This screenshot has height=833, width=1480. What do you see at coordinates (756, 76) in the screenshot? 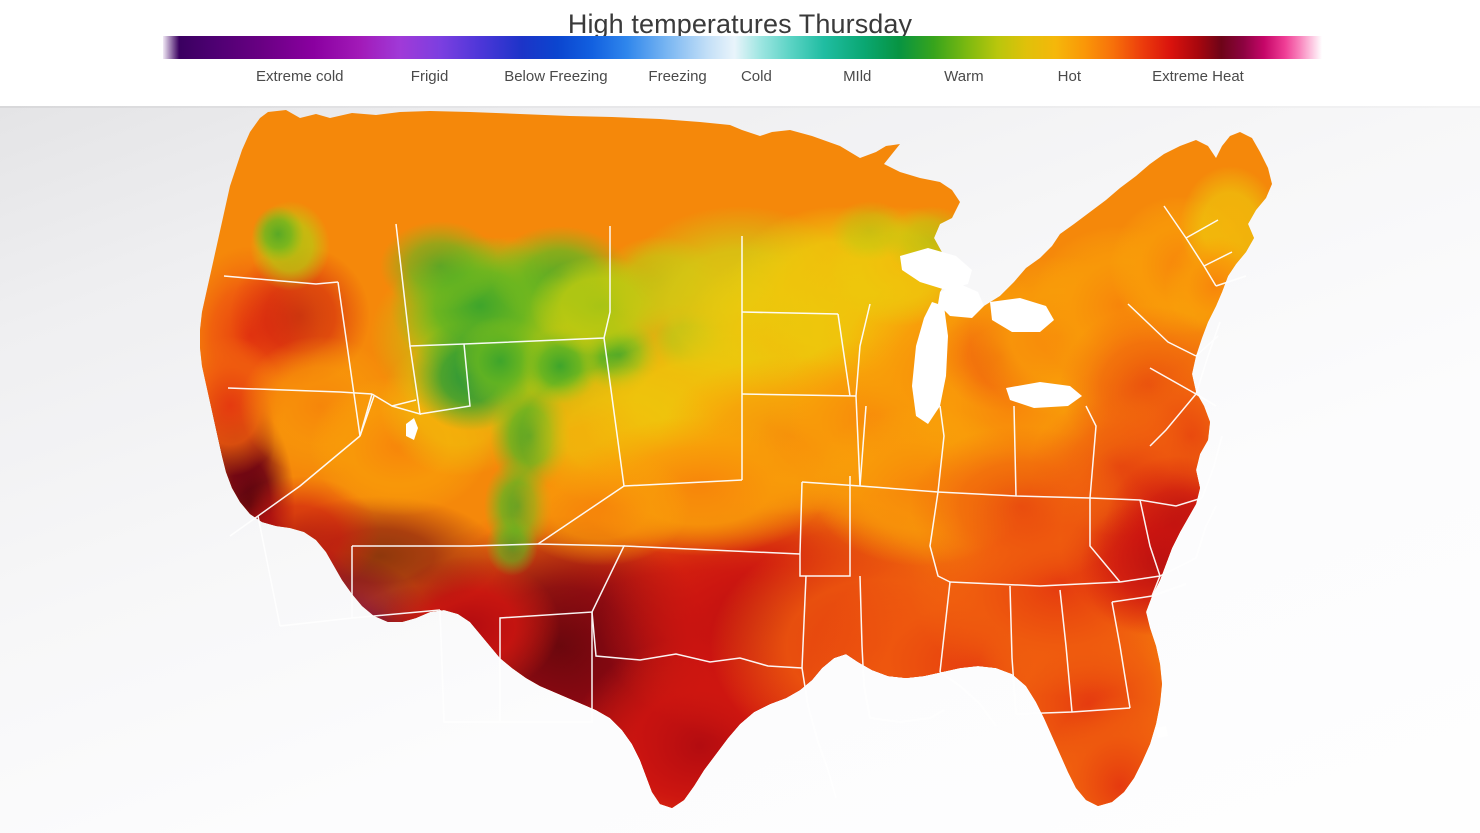
I see `legend-label-cold: Cold` at bounding box center [756, 76].